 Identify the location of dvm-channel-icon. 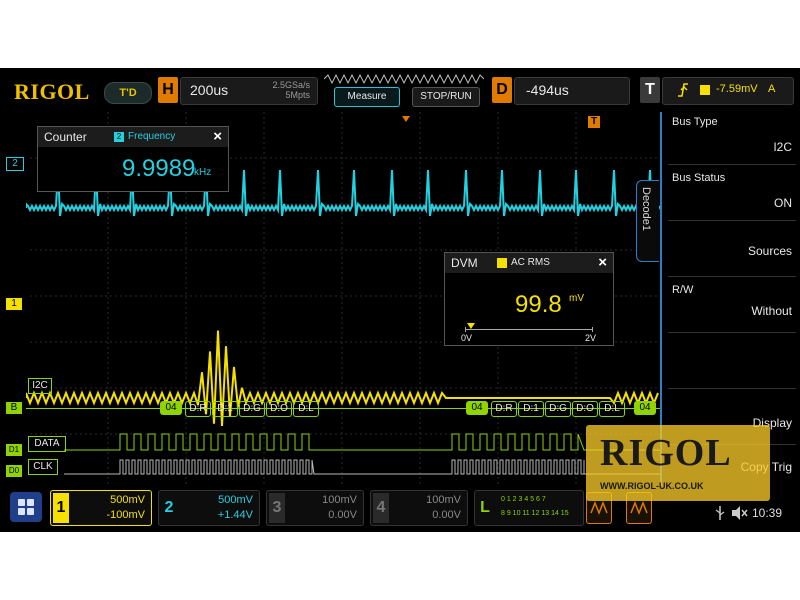
(502, 263).